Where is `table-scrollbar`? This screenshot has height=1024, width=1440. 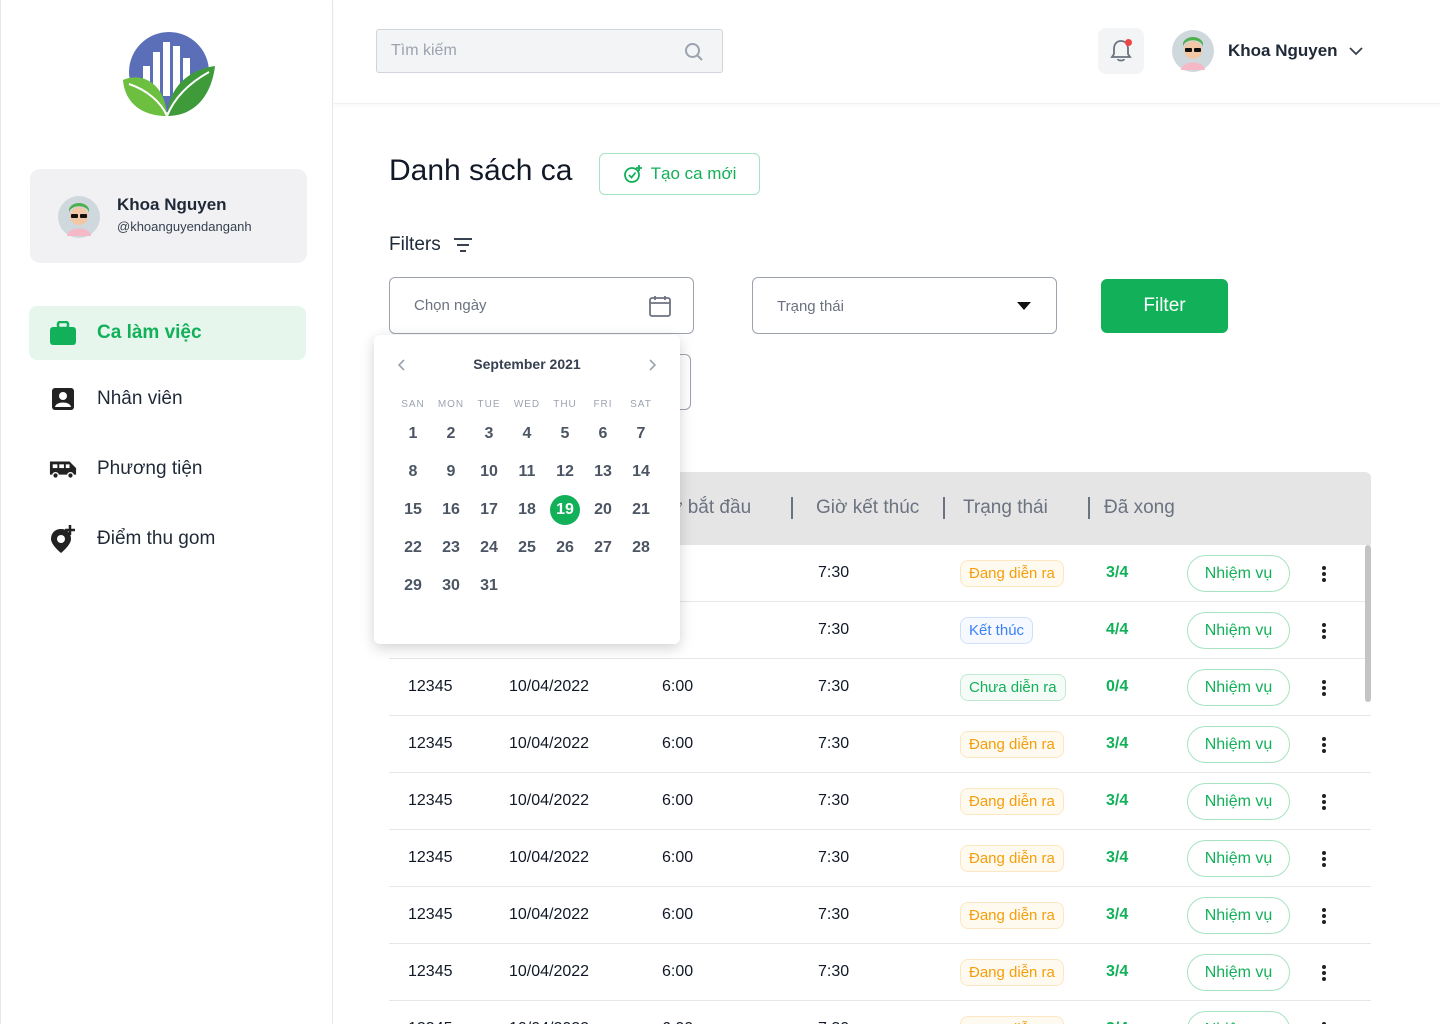
table-scrollbar is located at coordinates (1368, 623).